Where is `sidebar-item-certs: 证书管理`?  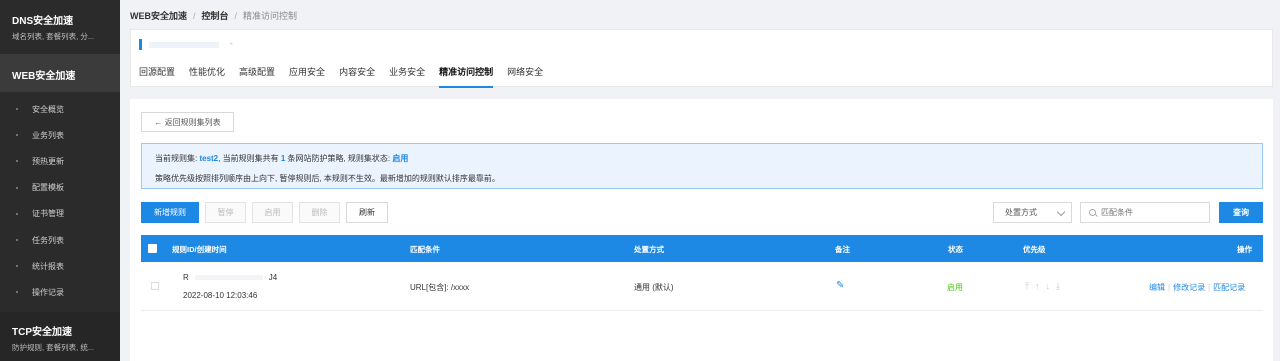 sidebar-item-certs: 证书管理 is located at coordinates (60, 214).